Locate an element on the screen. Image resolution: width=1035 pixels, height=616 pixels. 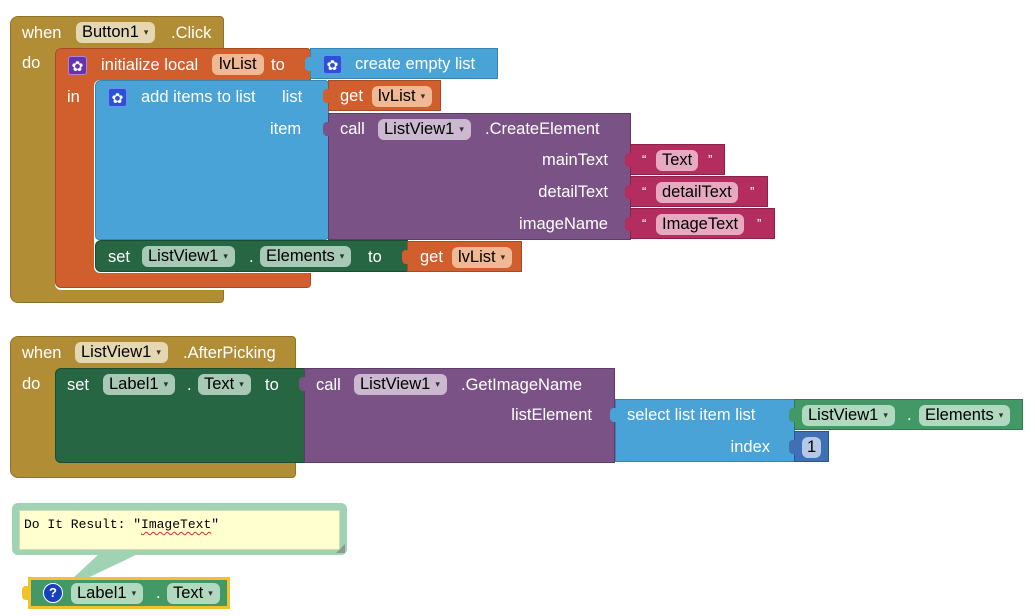
index-socket-label: index is located at coordinates (750, 447).